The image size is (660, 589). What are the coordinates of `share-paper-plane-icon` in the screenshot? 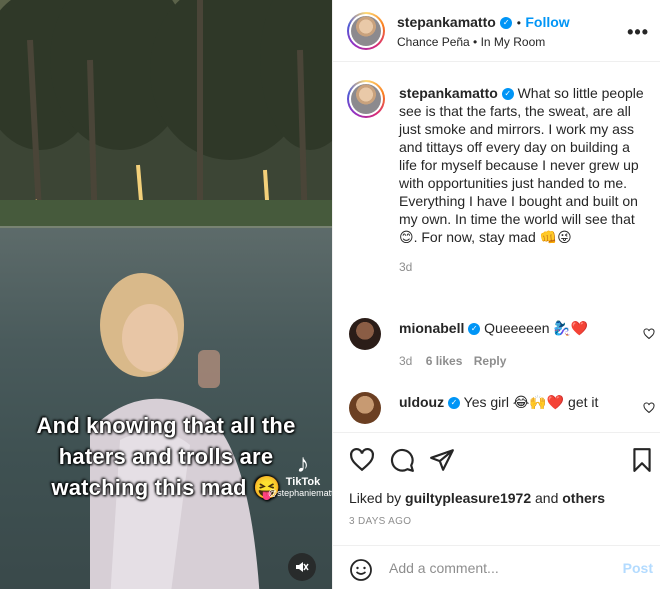 It's located at (442, 460).